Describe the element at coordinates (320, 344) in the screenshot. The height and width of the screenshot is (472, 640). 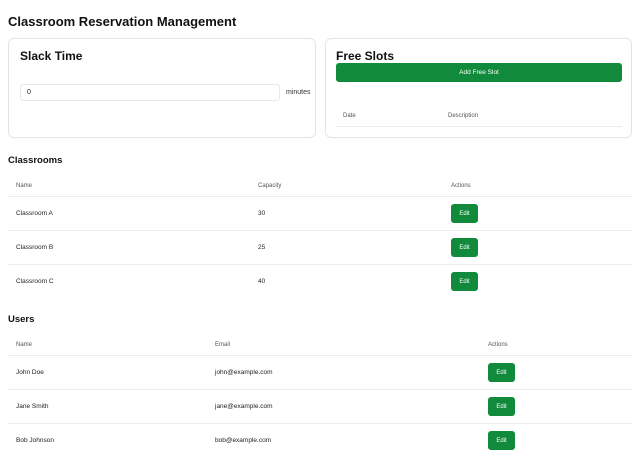
I see `users-table-header: Name Email Actions` at that location.